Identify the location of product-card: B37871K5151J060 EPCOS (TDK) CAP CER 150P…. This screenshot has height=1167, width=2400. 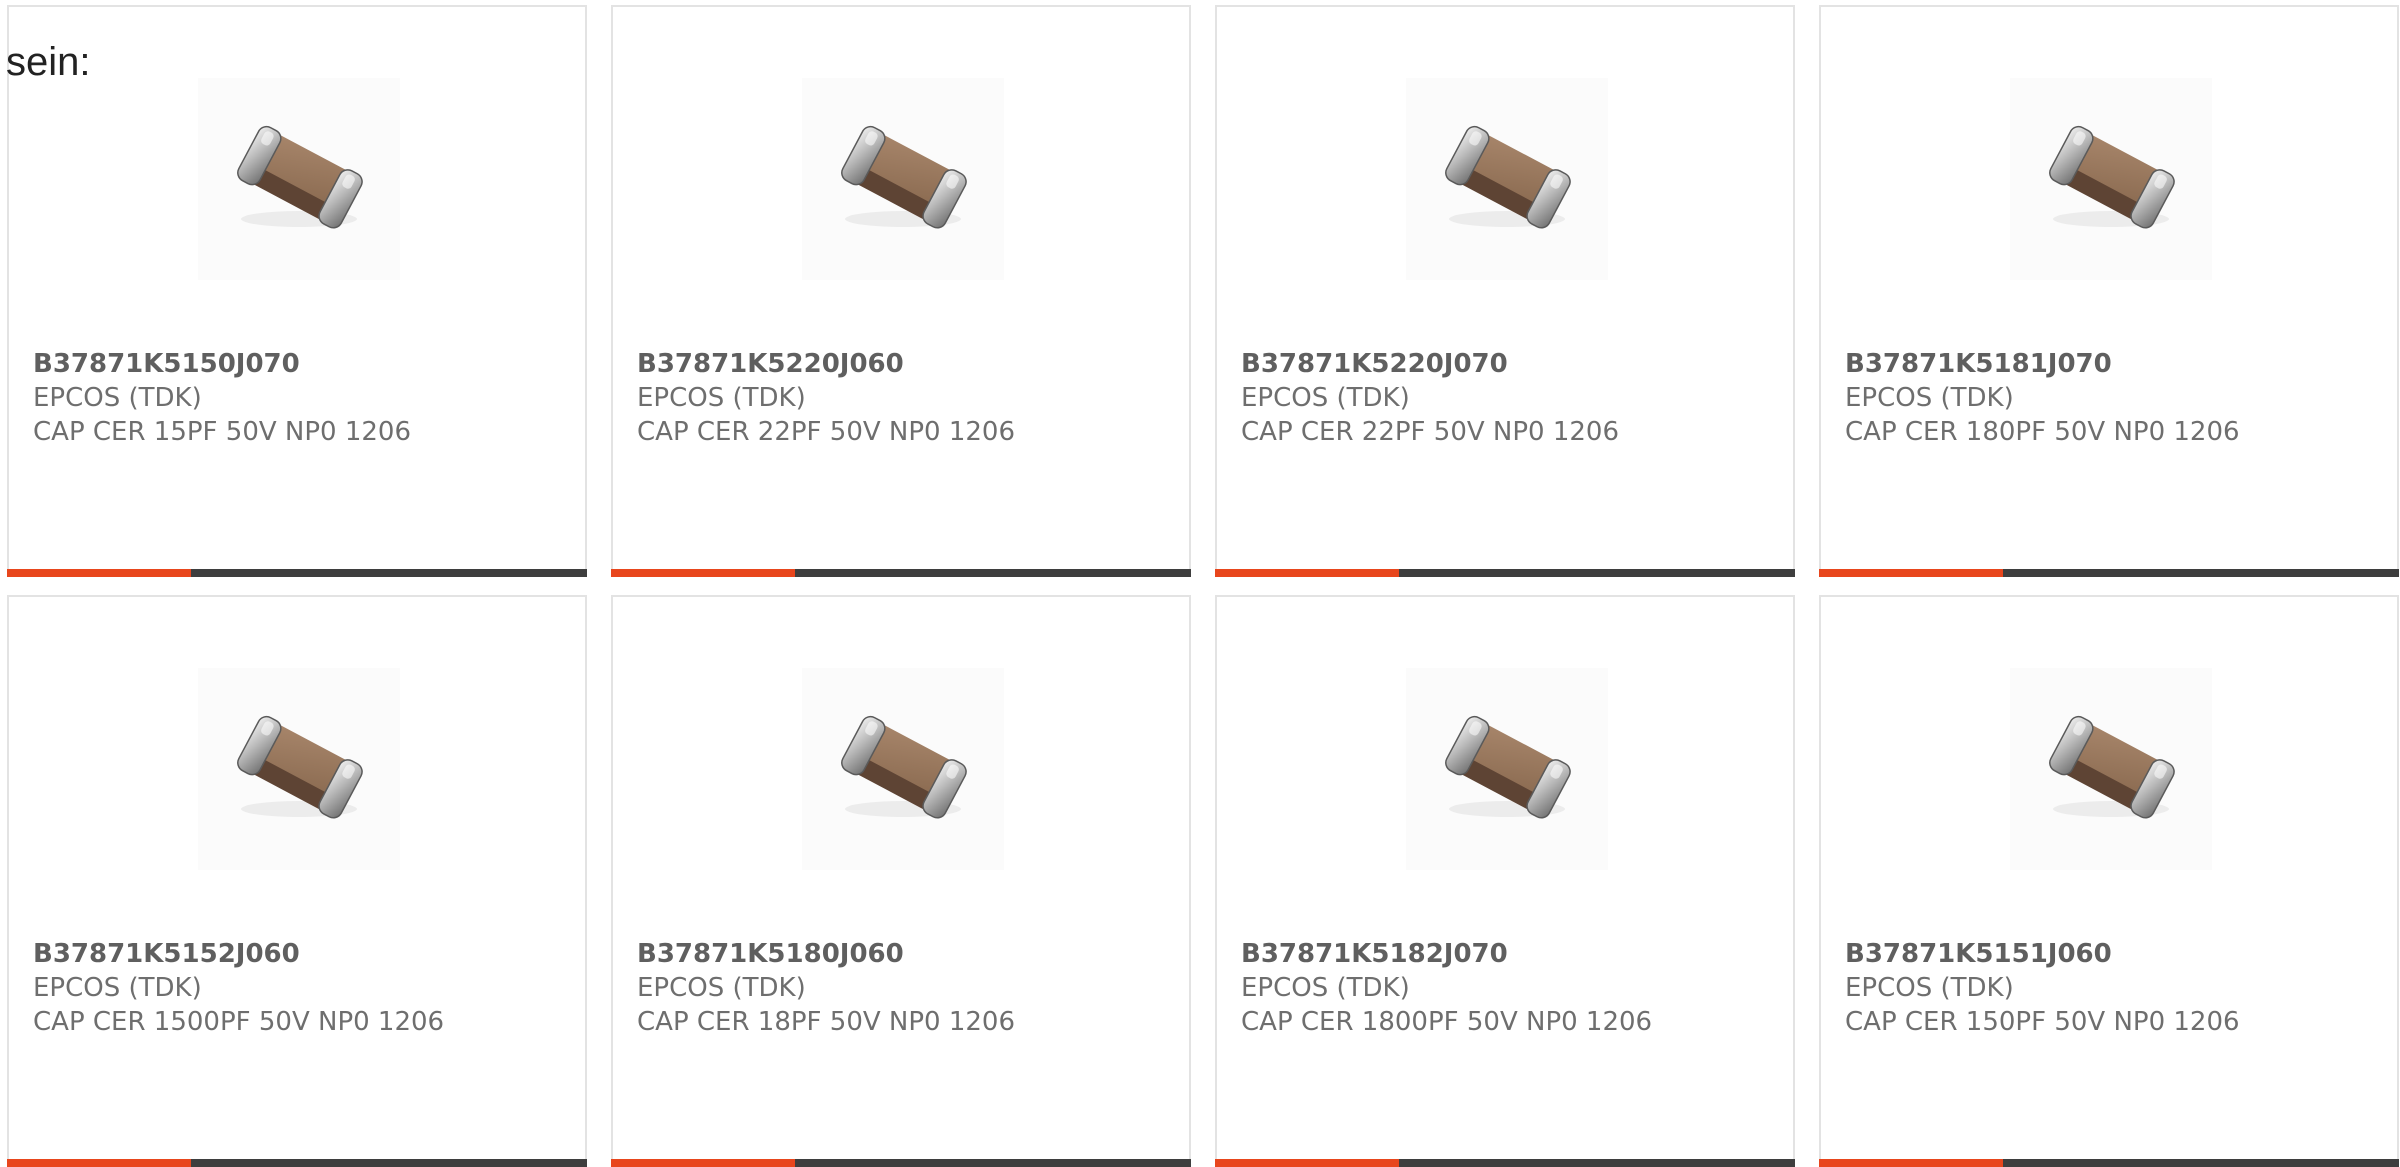
(2109, 881).